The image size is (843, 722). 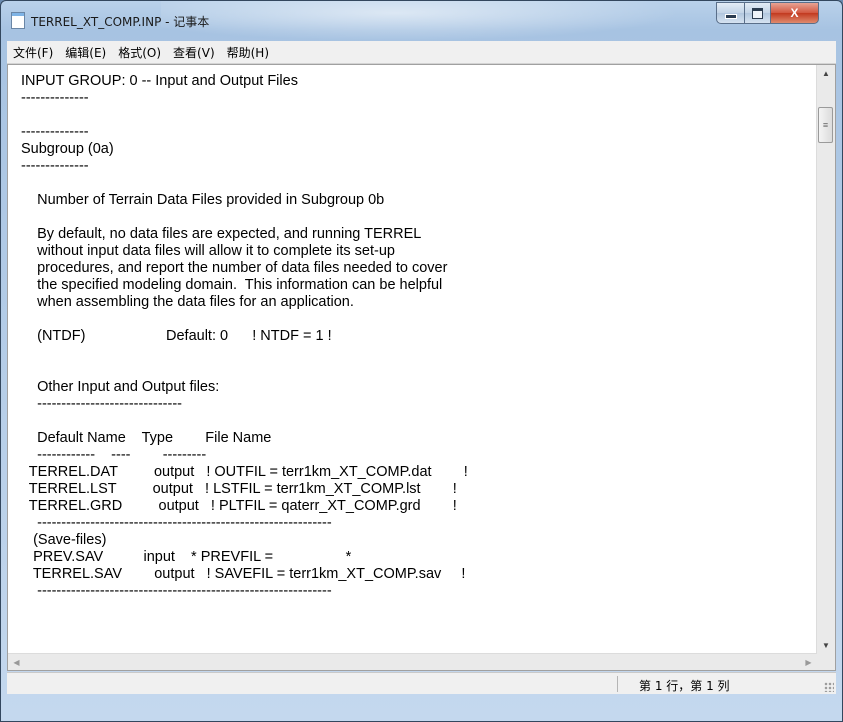 What do you see at coordinates (412, 661) in the screenshot?
I see `horizontal-scrollbar: ◀ ▶` at bounding box center [412, 661].